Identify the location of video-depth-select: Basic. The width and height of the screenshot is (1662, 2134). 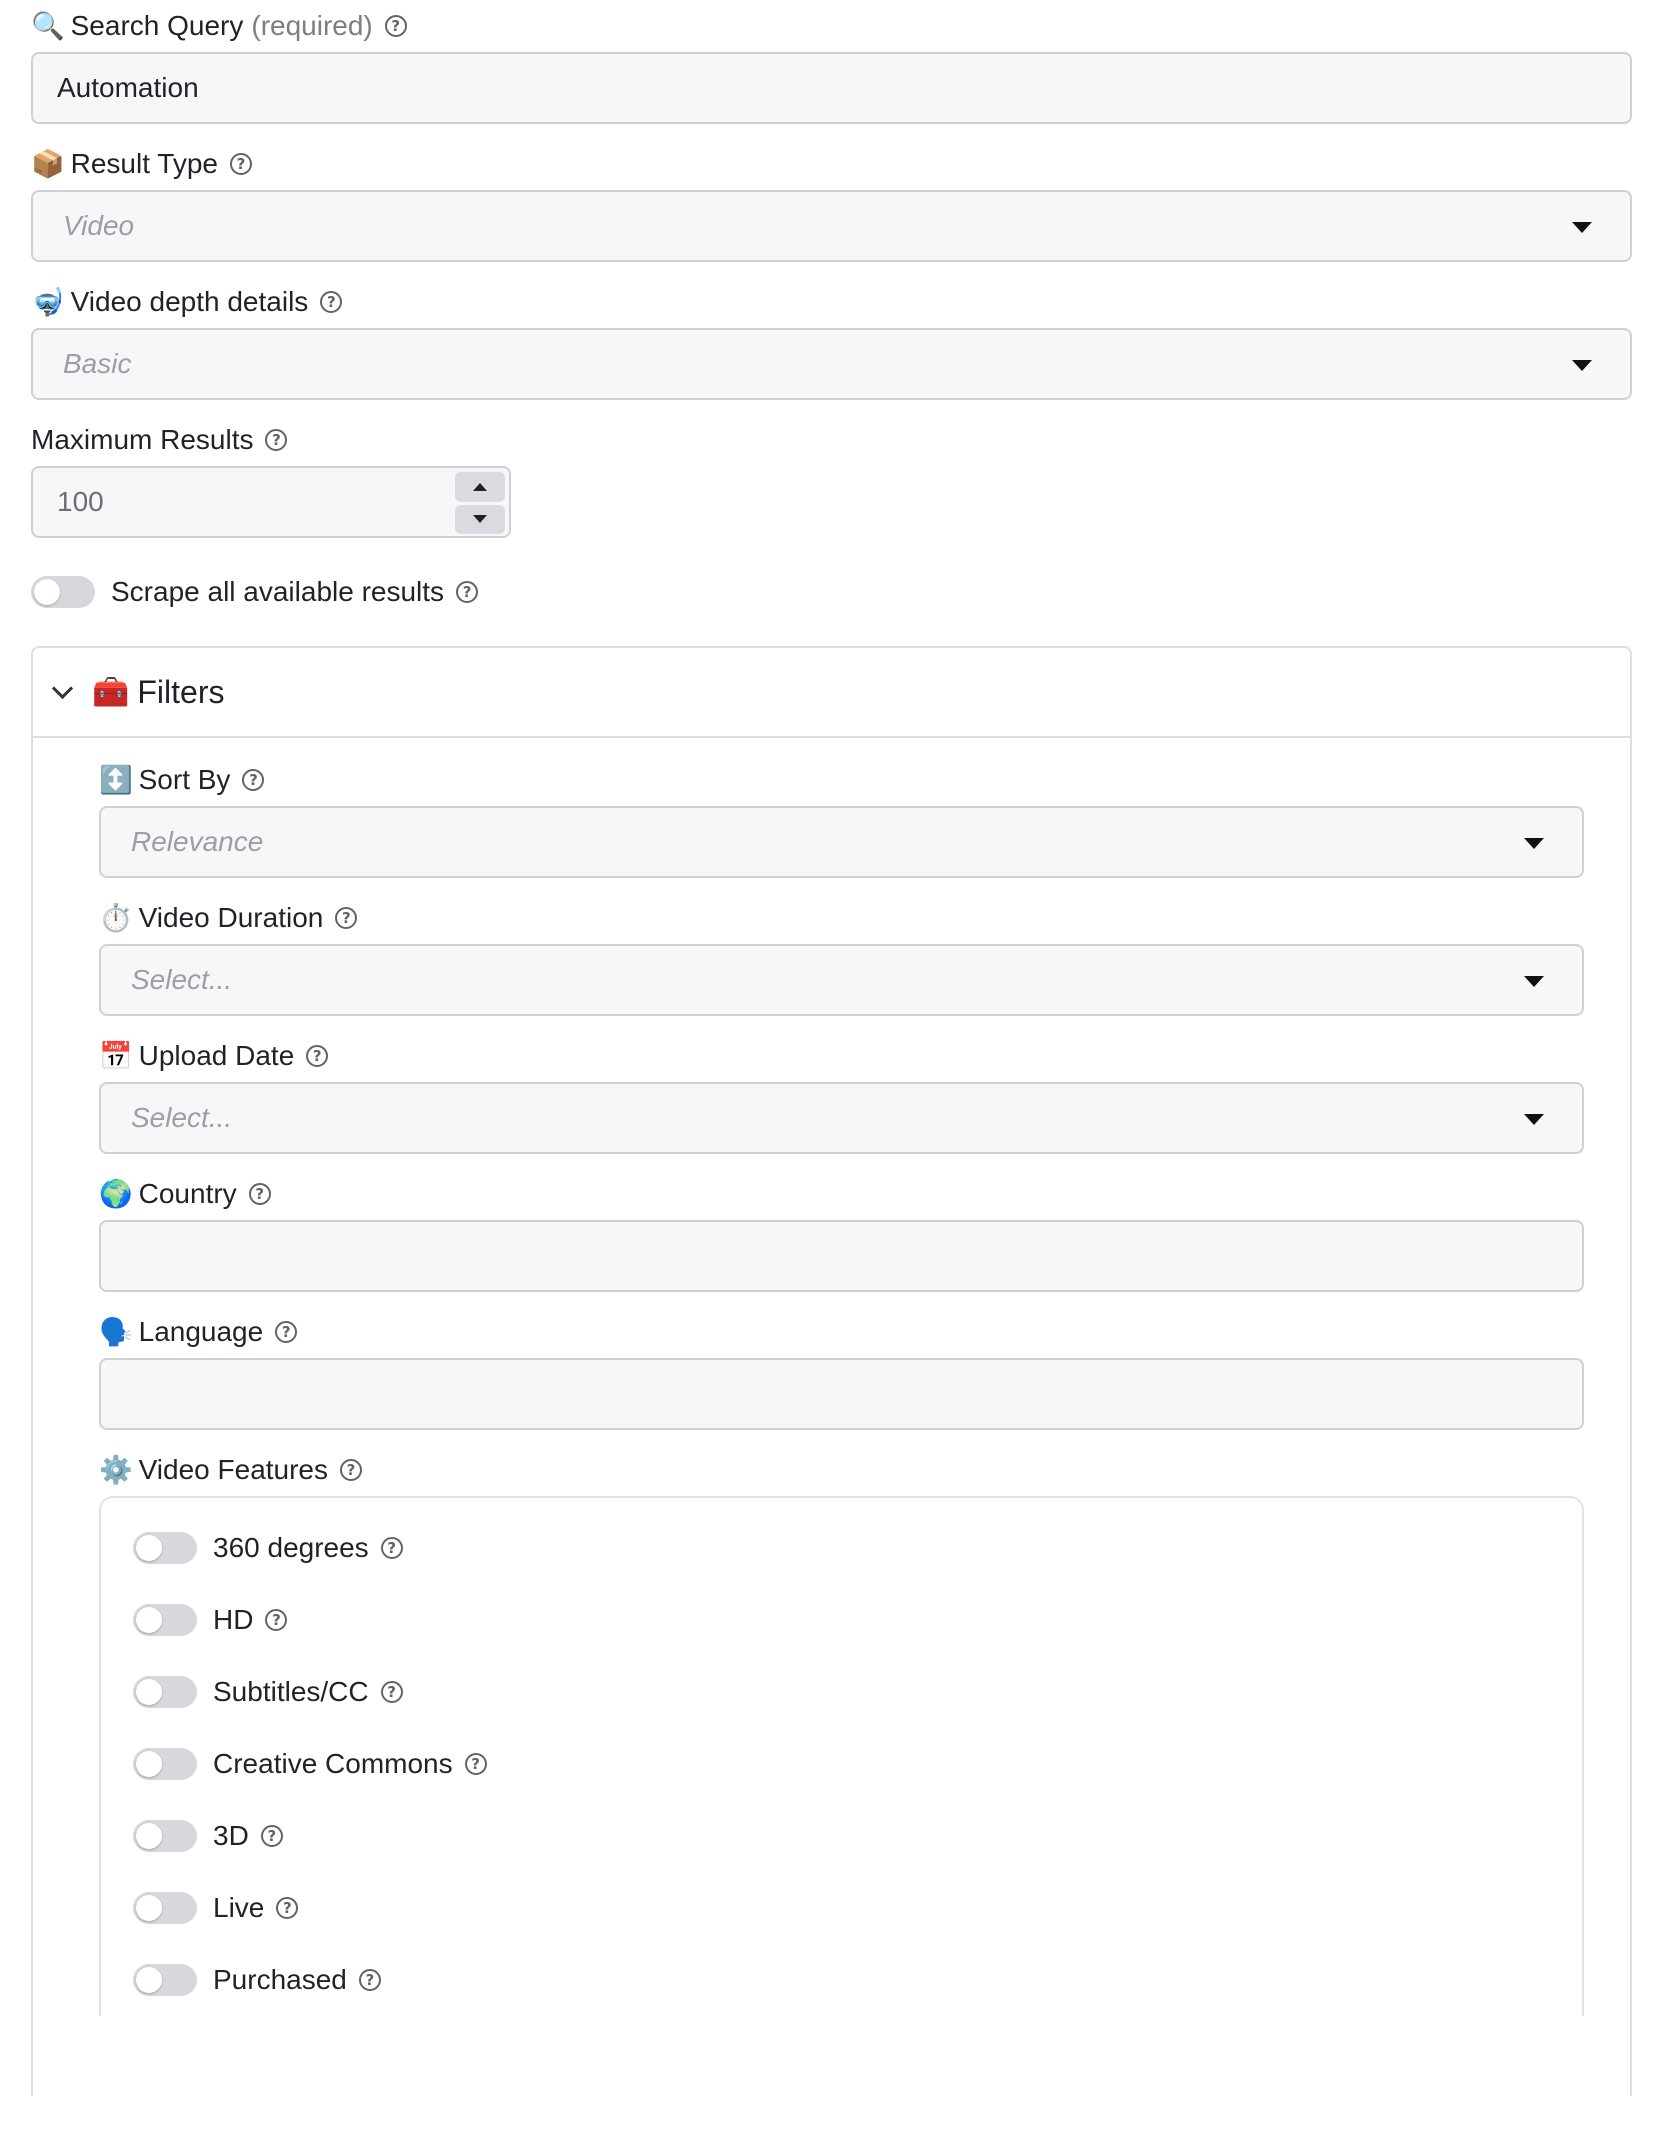
(831, 364).